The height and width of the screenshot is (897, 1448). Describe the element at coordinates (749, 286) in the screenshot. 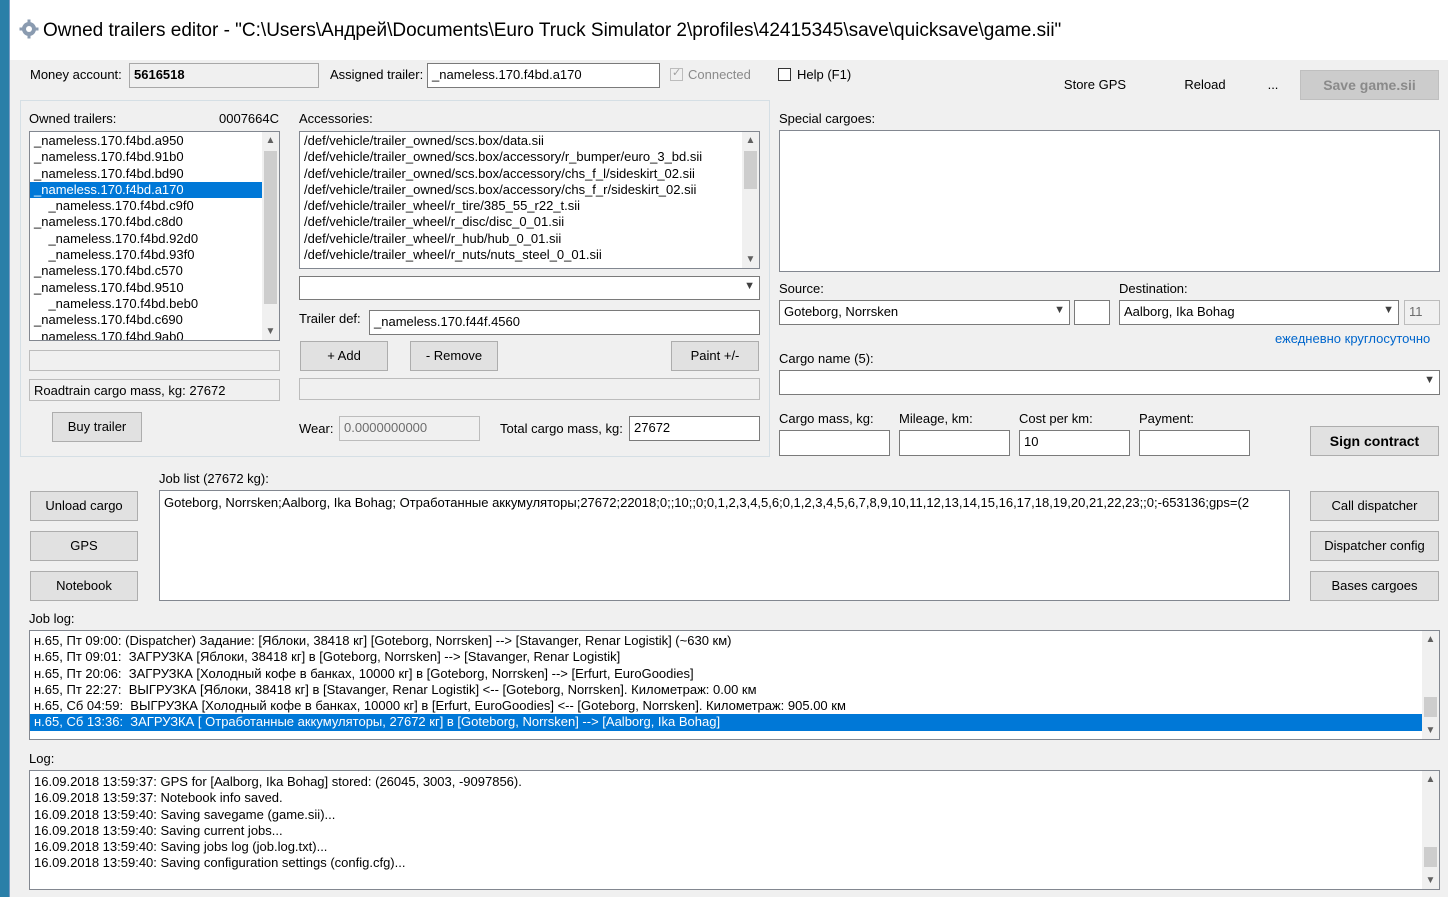

I see `chevron-down-icon: ▼` at that location.